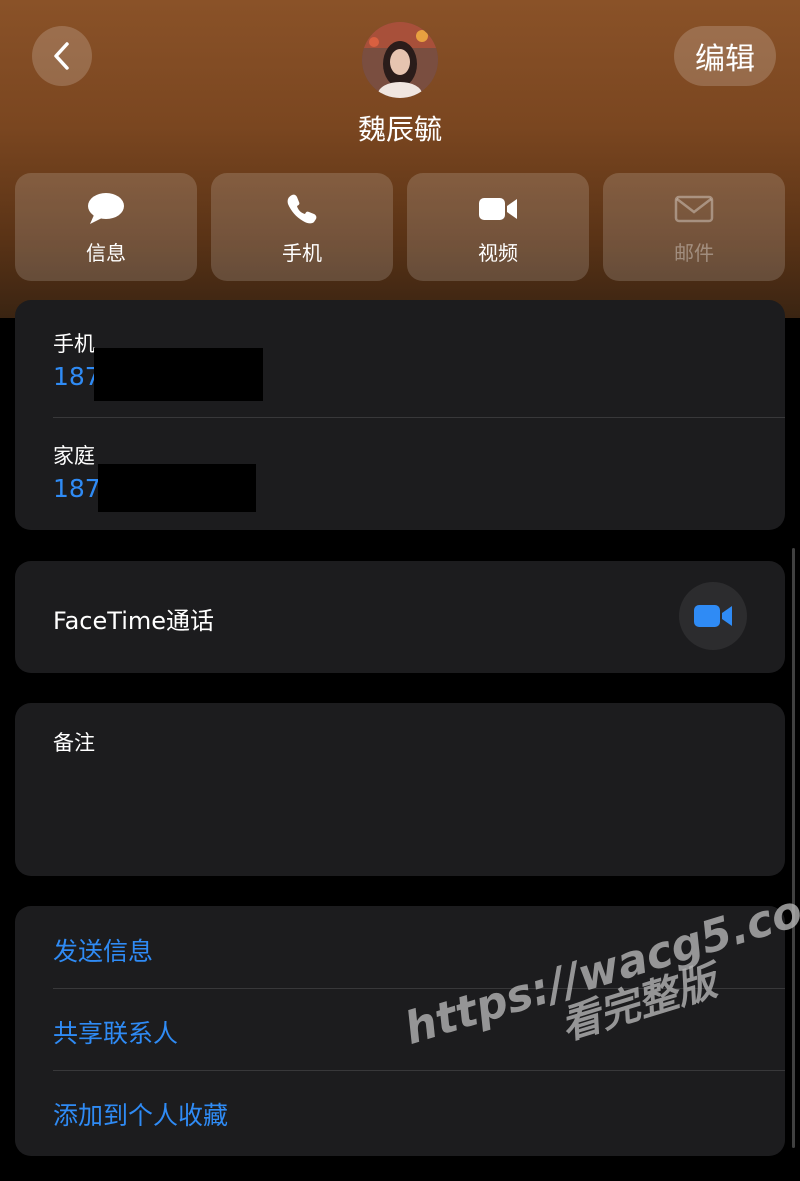 The width and height of the screenshot is (800, 1181). I want to click on video-action-button: 视频, so click(498, 227).